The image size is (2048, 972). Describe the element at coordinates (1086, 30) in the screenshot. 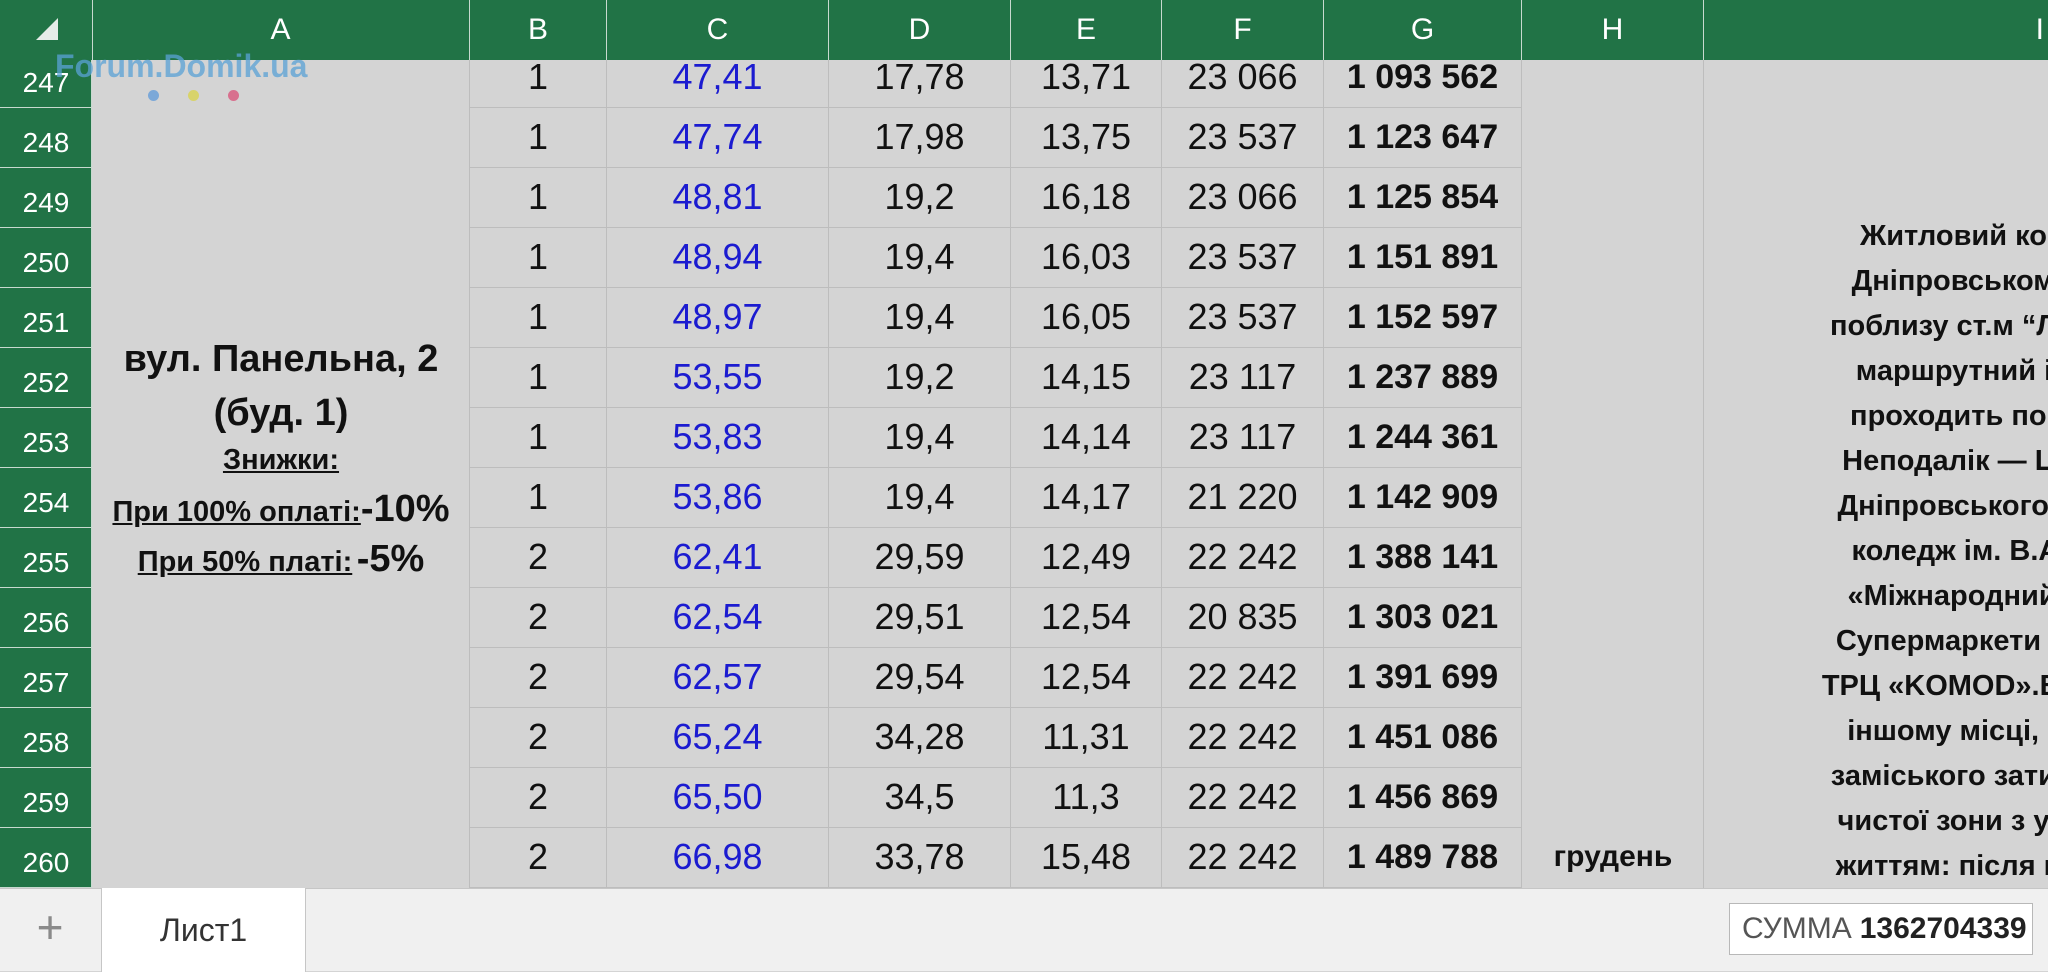

I see `column-header-e: E` at that location.